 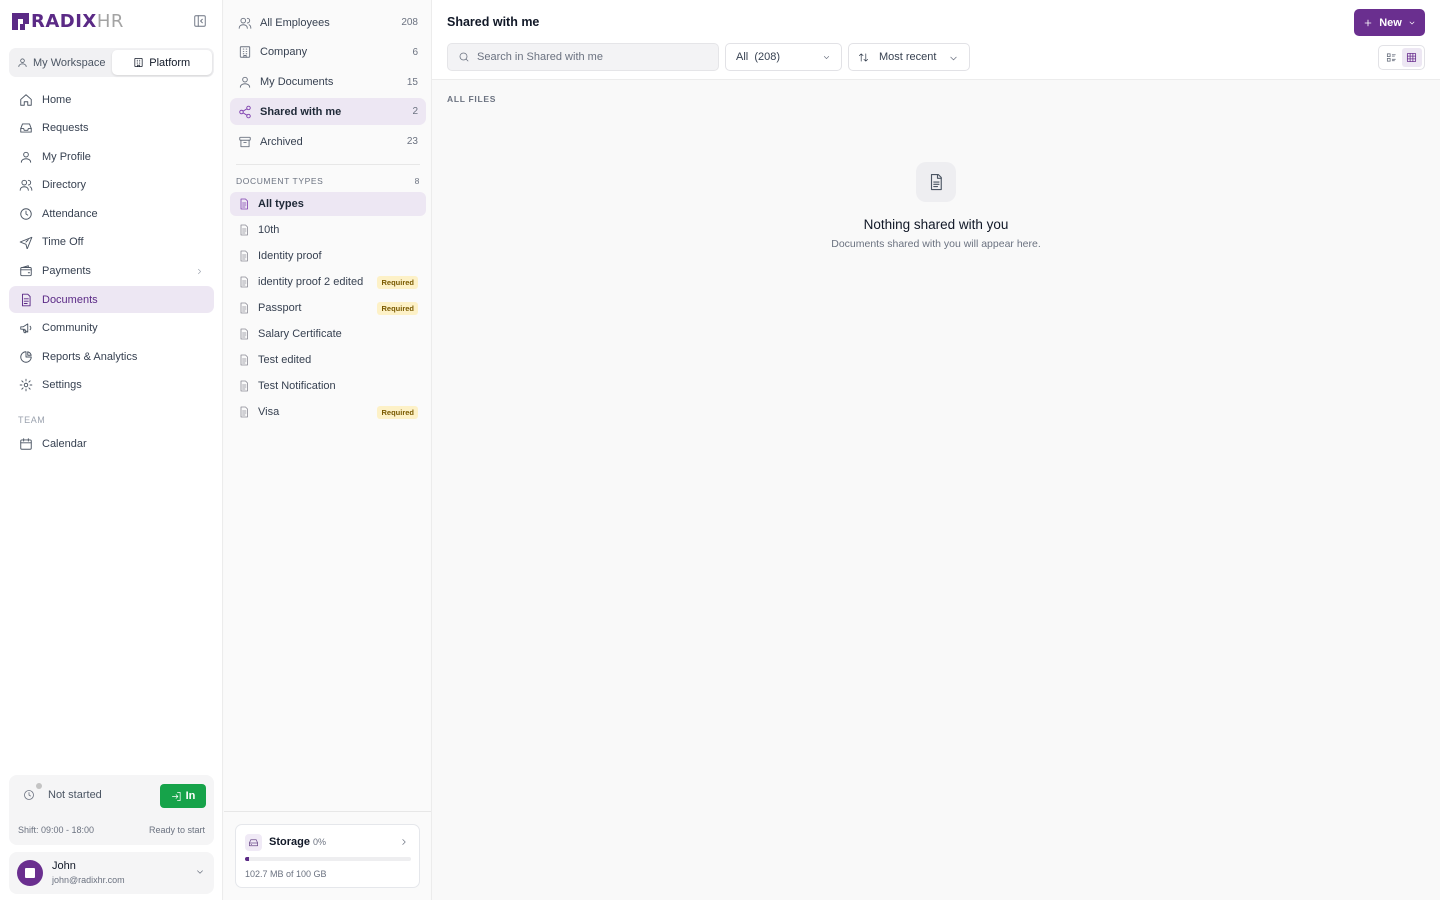 I want to click on type-identity-proof: Identity proof, so click(x=328, y=256).